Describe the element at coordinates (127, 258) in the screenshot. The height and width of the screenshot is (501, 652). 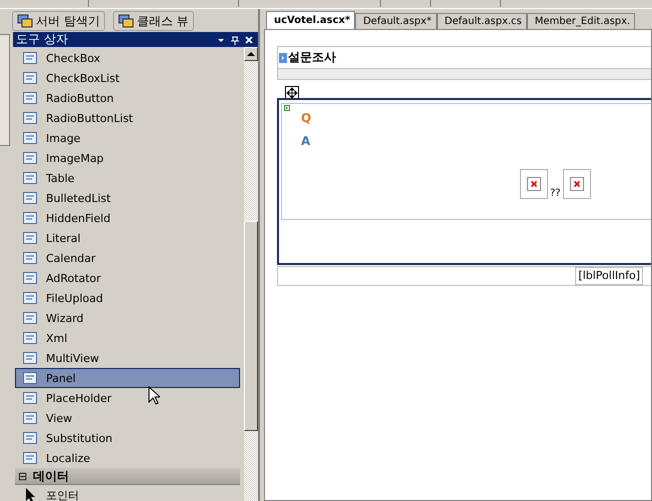
I see `toolbox-item: Calendar` at that location.